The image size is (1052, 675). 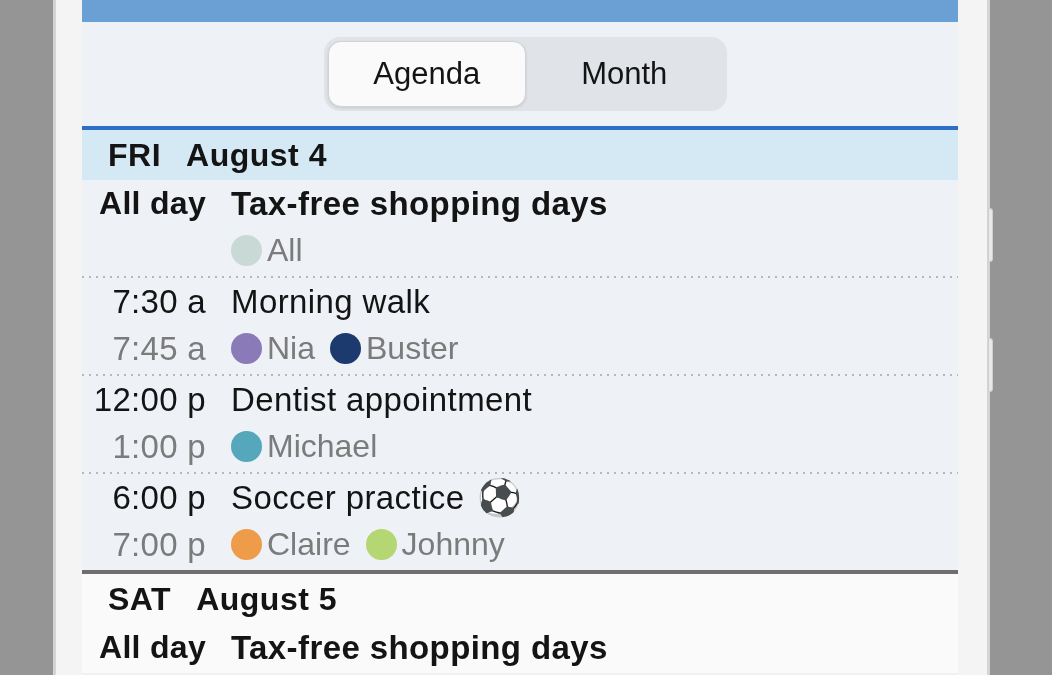 What do you see at coordinates (149, 400) in the screenshot?
I see `start-time: 12:00 p` at bounding box center [149, 400].